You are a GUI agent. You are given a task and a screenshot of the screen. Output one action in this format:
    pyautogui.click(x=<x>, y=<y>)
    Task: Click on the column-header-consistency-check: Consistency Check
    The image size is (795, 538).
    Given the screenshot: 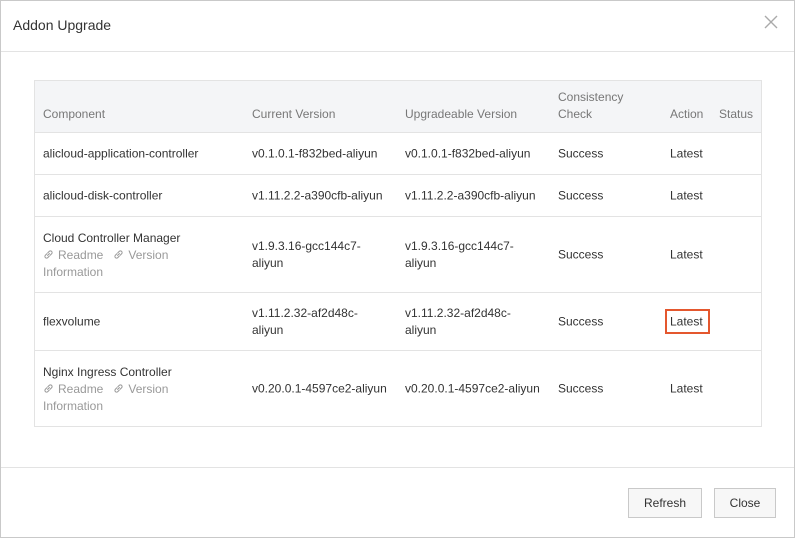 What is the action you would take?
    pyautogui.click(x=590, y=106)
    